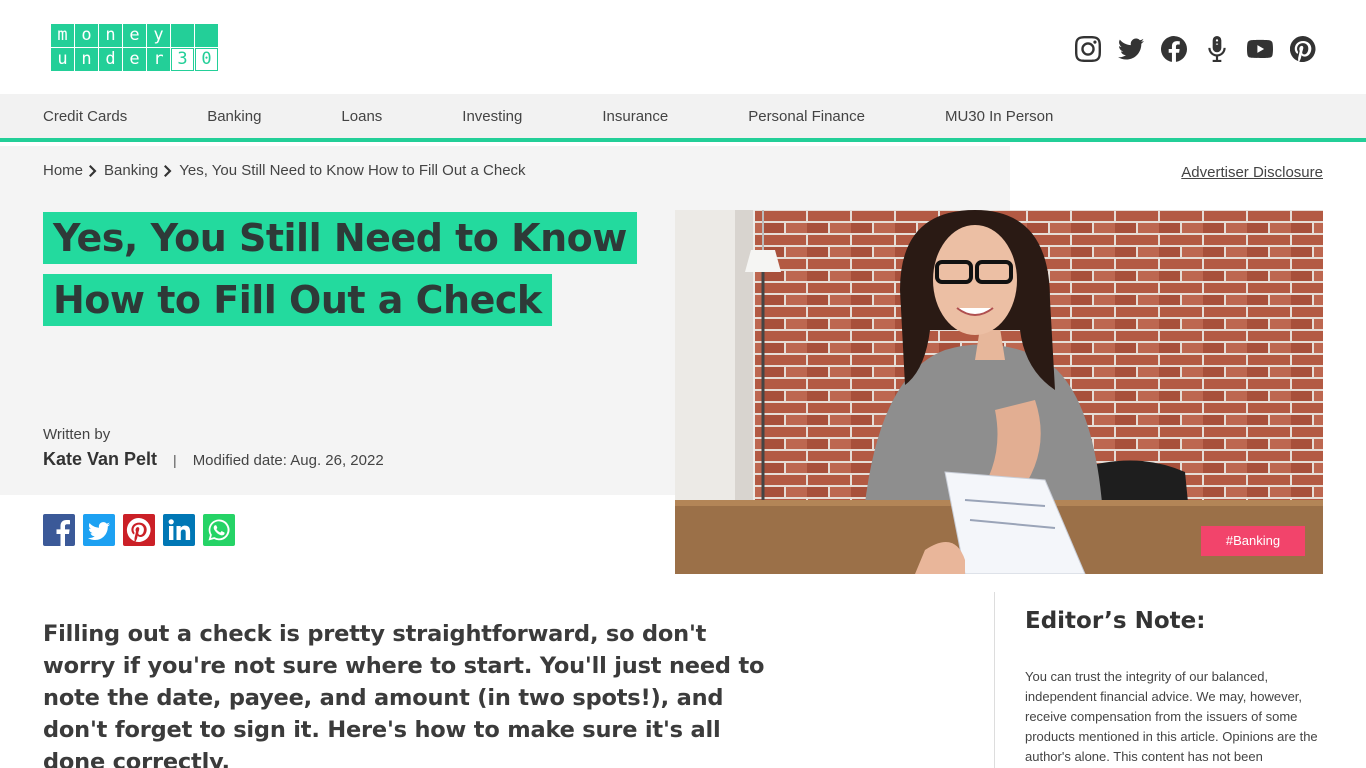  What do you see at coordinates (1174, 49) in the screenshot?
I see `facebook-icon` at bounding box center [1174, 49].